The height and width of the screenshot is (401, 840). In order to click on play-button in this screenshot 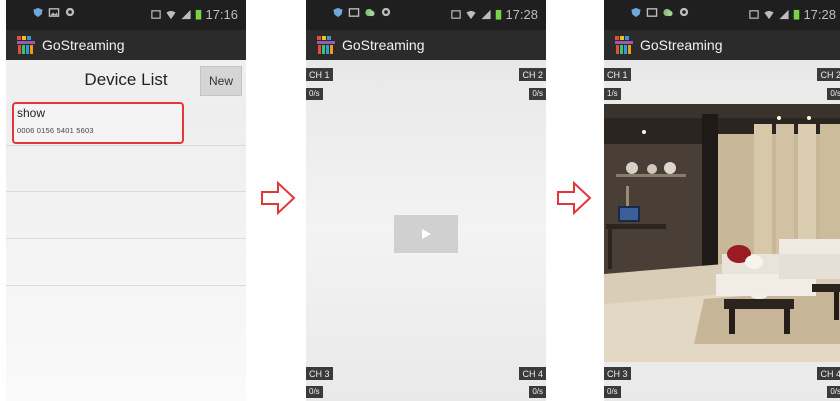, I will do `click(426, 234)`.